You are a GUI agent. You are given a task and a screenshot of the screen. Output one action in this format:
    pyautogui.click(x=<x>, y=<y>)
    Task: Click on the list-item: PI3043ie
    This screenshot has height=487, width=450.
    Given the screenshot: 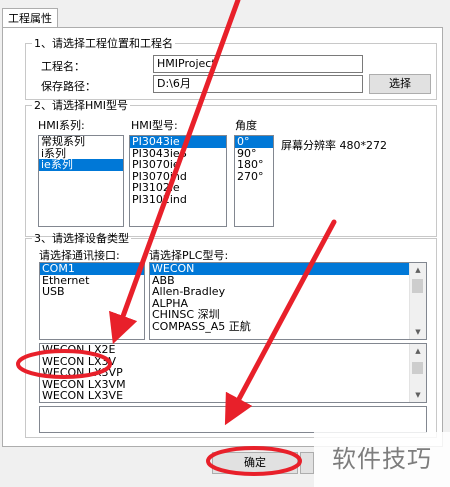 What is the action you would take?
    pyautogui.click(x=178, y=142)
    